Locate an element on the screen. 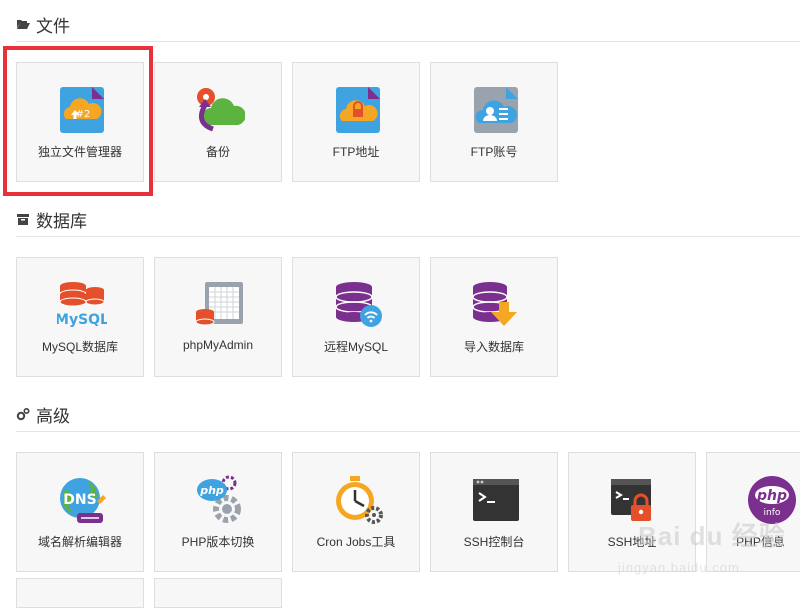  ftp-address-icon is located at coordinates (358, 110).